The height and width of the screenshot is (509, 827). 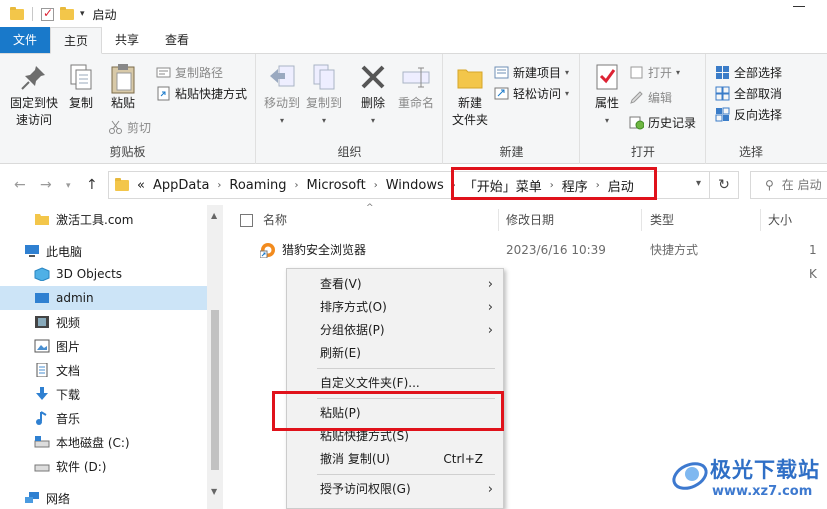 What do you see at coordinates (395, 489) in the screenshot?
I see `menu-item-give-access: 授予访问权限(G) ›` at bounding box center [395, 489].